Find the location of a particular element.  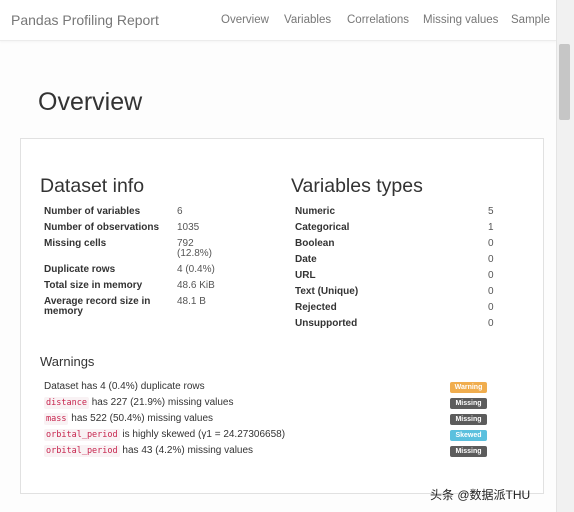

dataset-info-value: 1035 is located at coordinates (188, 227).